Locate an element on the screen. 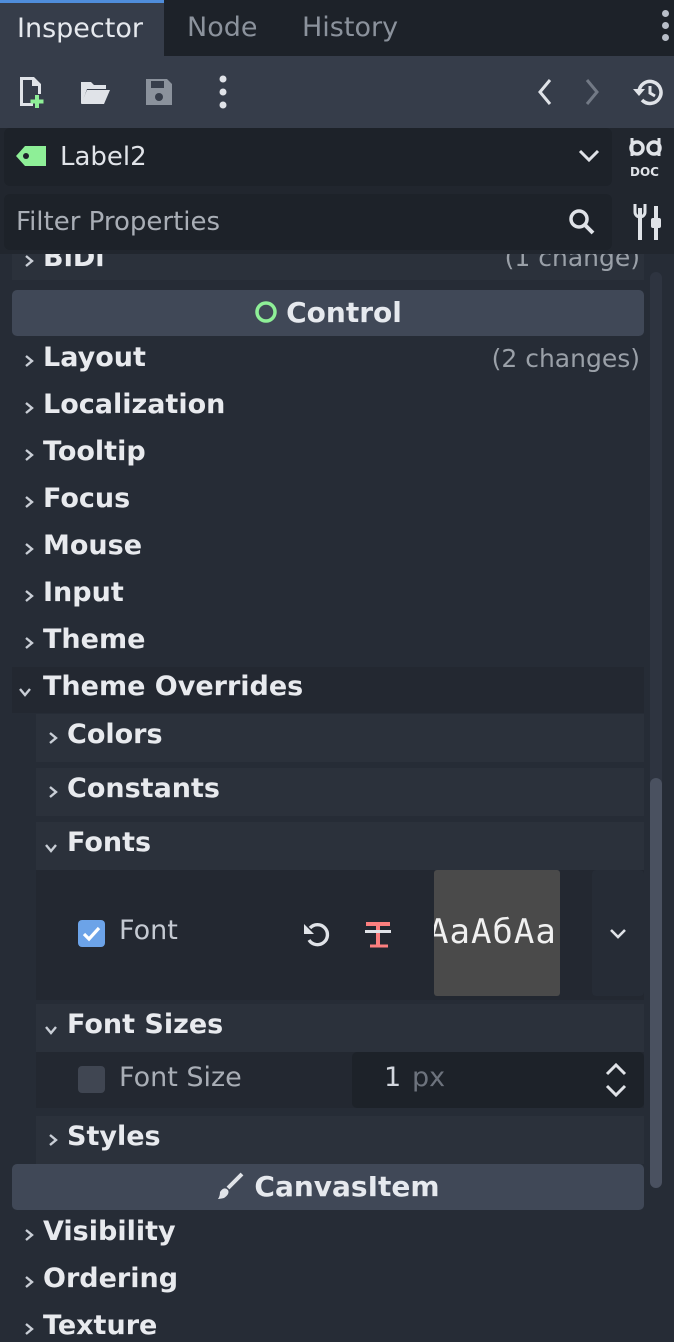 The image size is (674, 1342). section-layout: Layout (2 changes) is located at coordinates (328, 361).